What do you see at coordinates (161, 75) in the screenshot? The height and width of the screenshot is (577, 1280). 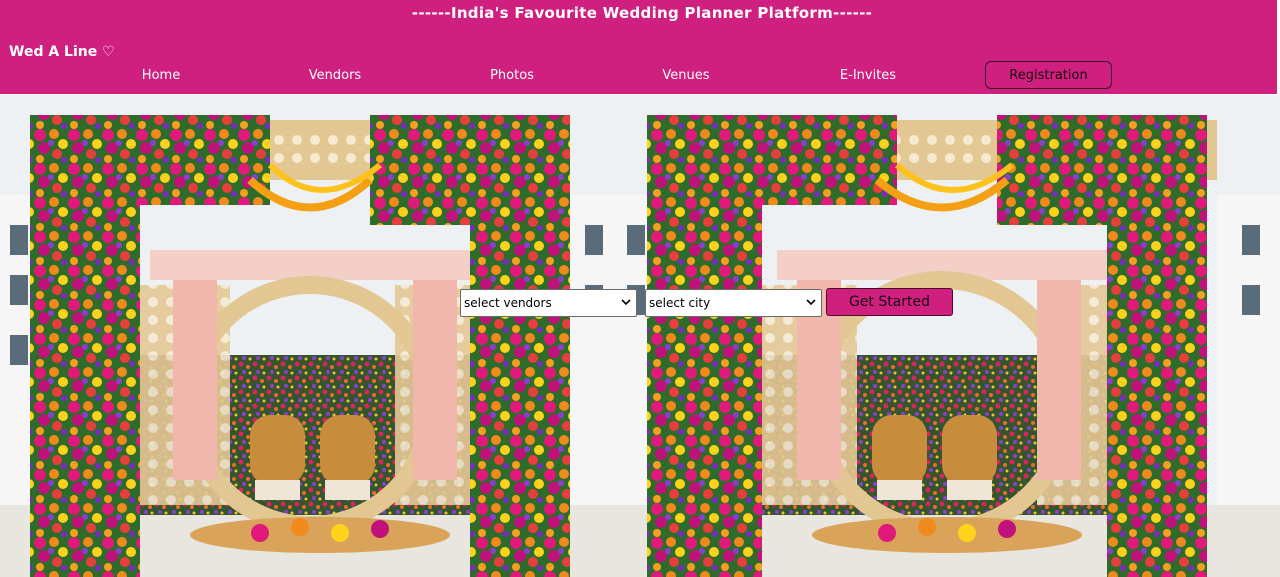 I see `nav-home: Home` at bounding box center [161, 75].